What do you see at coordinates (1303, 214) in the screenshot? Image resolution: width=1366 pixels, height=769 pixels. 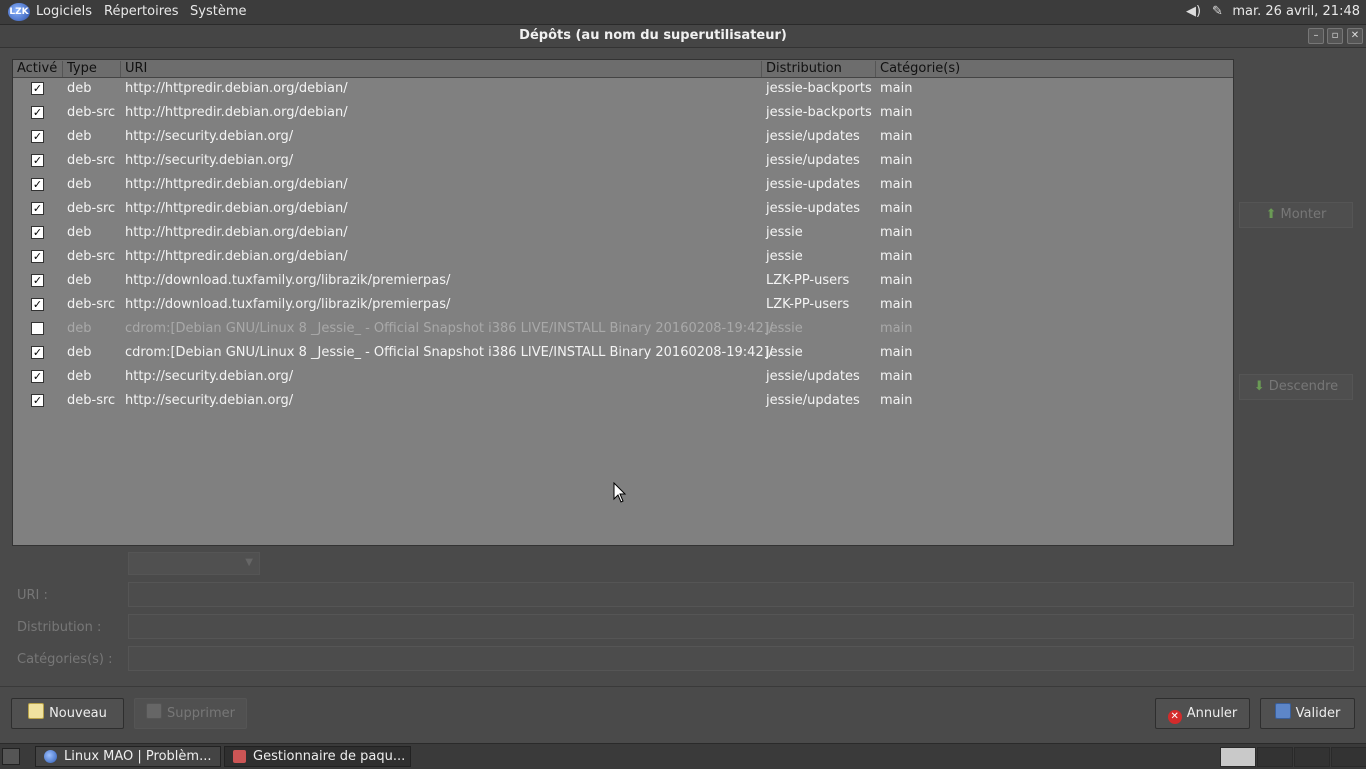 I see `move-up-label: Monter` at bounding box center [1303, 214].